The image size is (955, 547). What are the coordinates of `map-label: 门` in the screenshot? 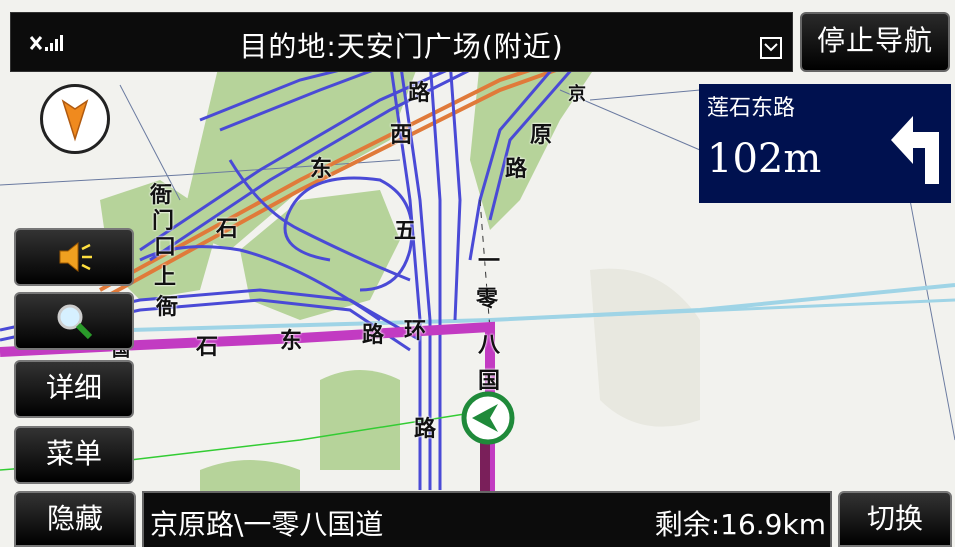 It's located at (163, 221).